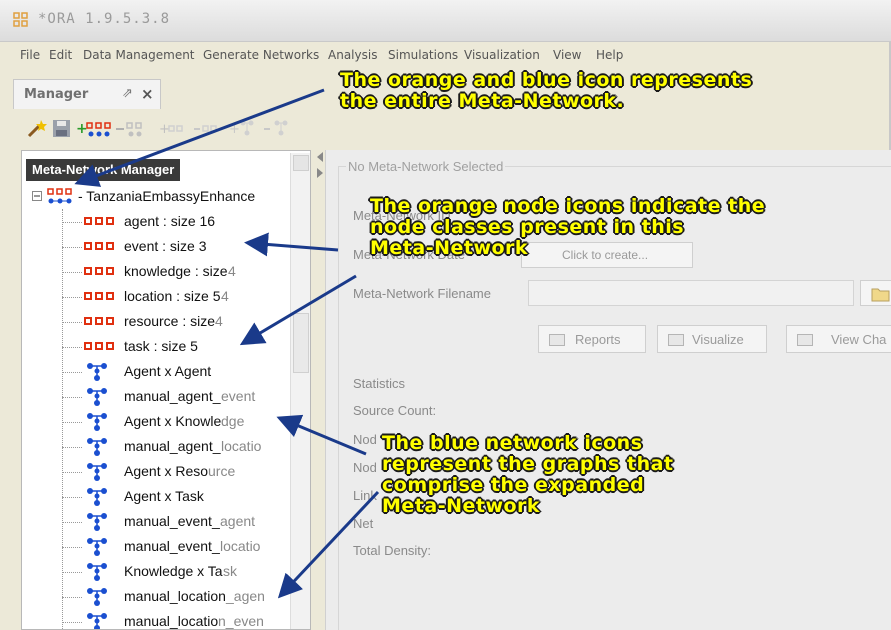  I want to click on source-count-label: Source Count:, so click(395, 410).